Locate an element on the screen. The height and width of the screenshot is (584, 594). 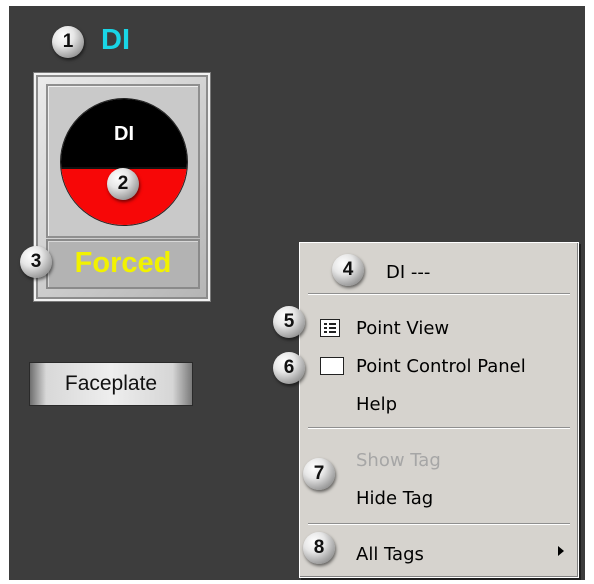
submenu-arrow-icon is located at coordinates (561, 551).